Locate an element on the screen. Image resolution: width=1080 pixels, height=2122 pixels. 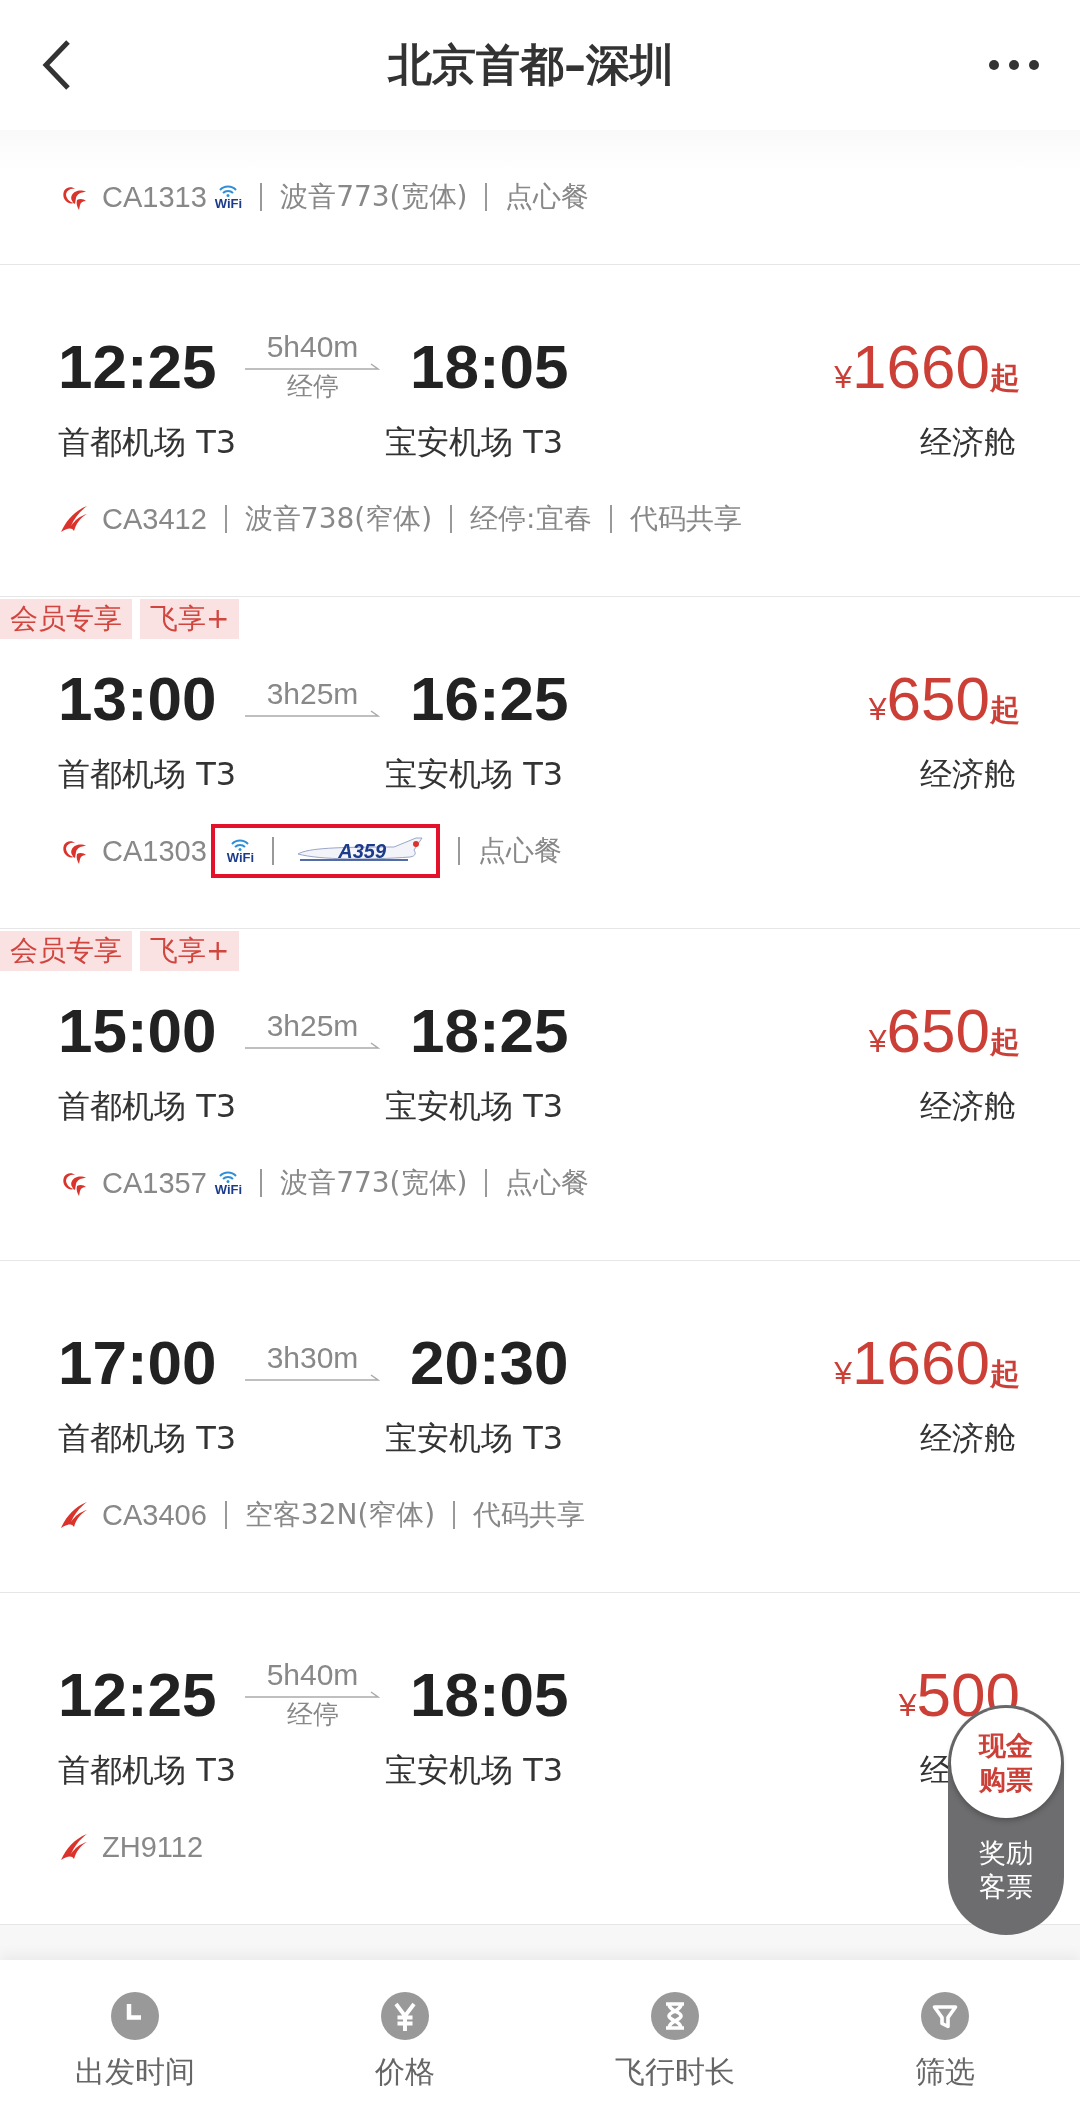
page-title: 北京首都–深圳 is located at coordinates (531, 64).